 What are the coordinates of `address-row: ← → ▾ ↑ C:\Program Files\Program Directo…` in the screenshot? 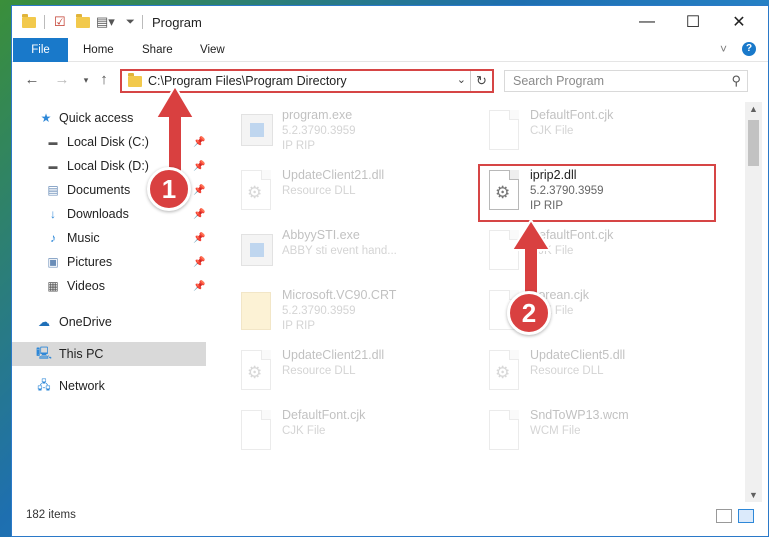 It's located at (390, 81).